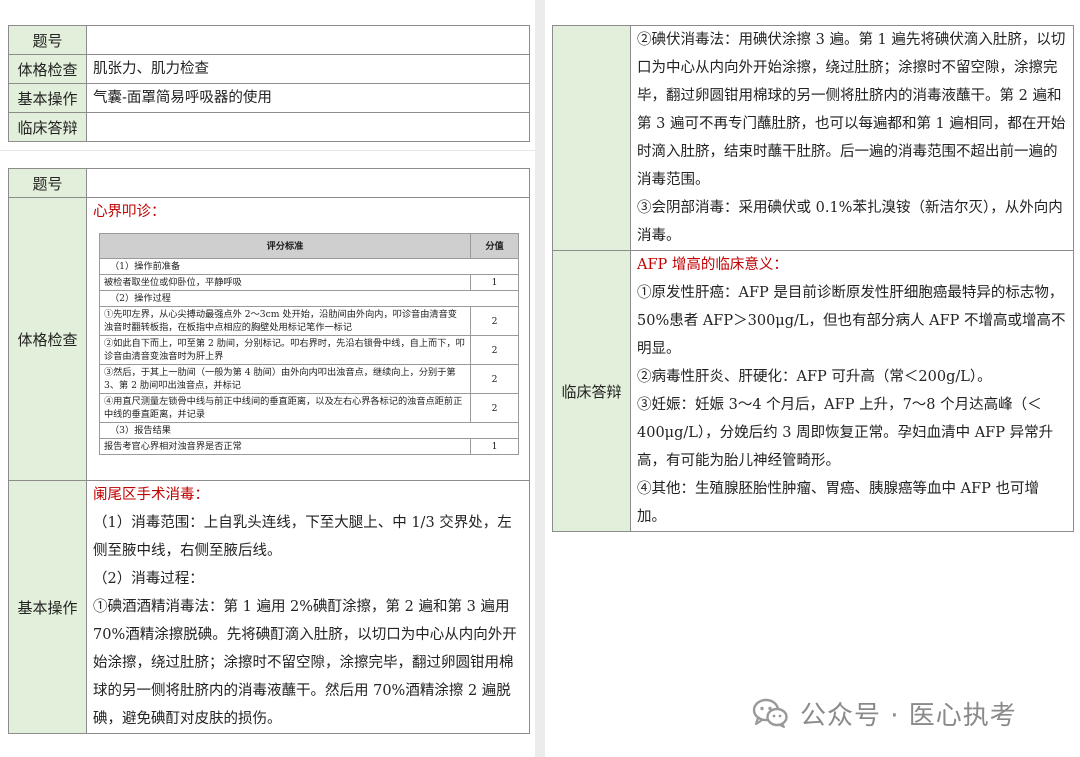 The image size is (1080, 757). What do you see at coordinates (591, 138) in the screenshot?
I see `op-continued-label` at bounding box center [591, 138].